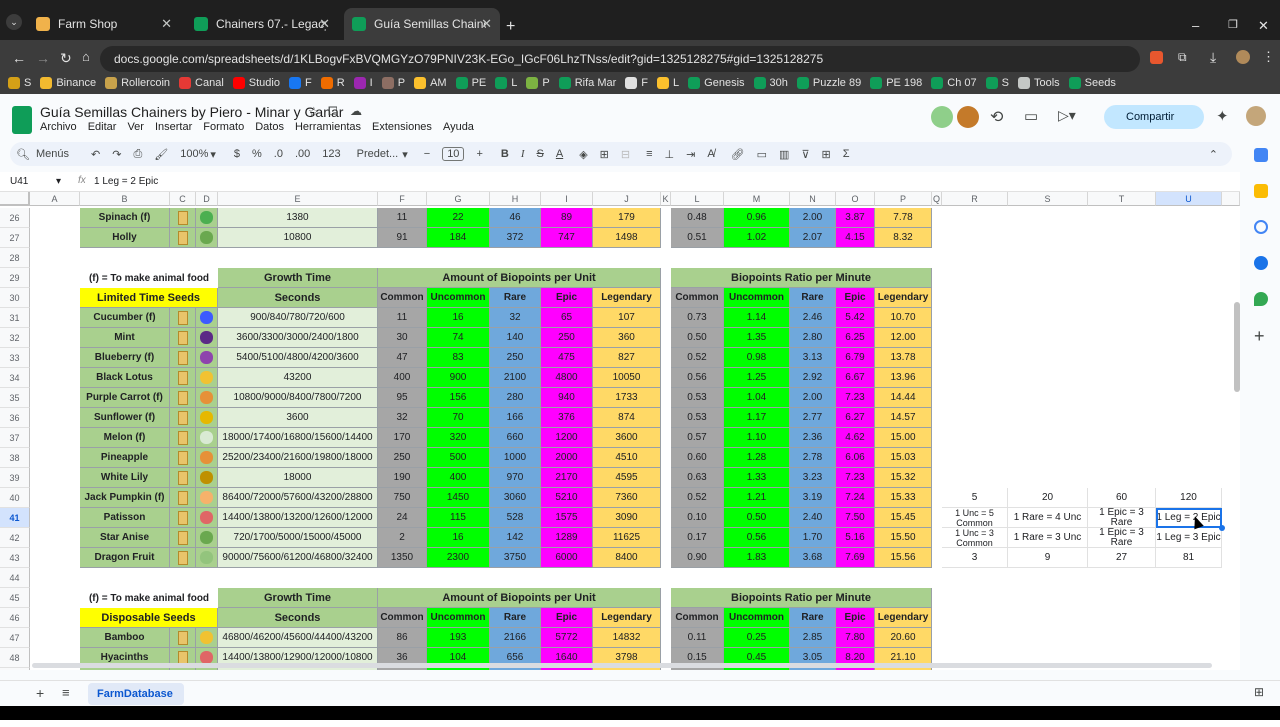 This screenshot has width=1280, height=727. I want to click on legendary-biopoints-cell: 827, so click(627, 358).